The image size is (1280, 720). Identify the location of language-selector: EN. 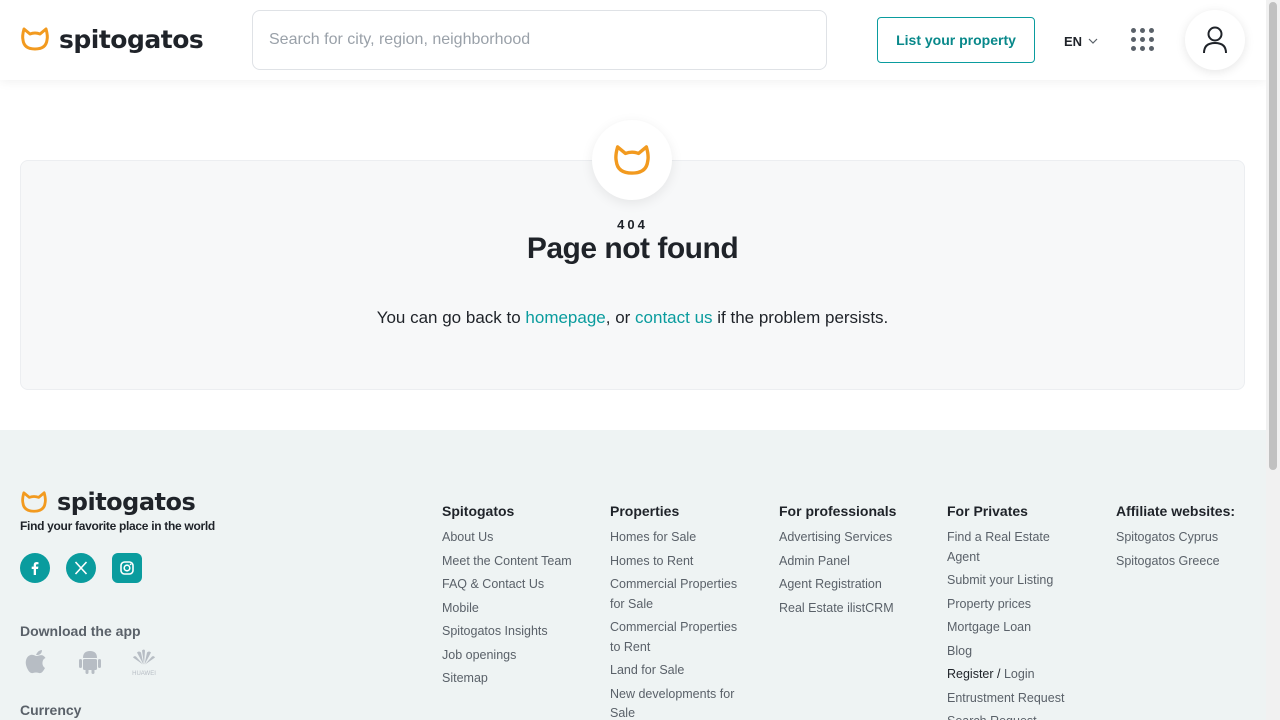
(1081, 41).